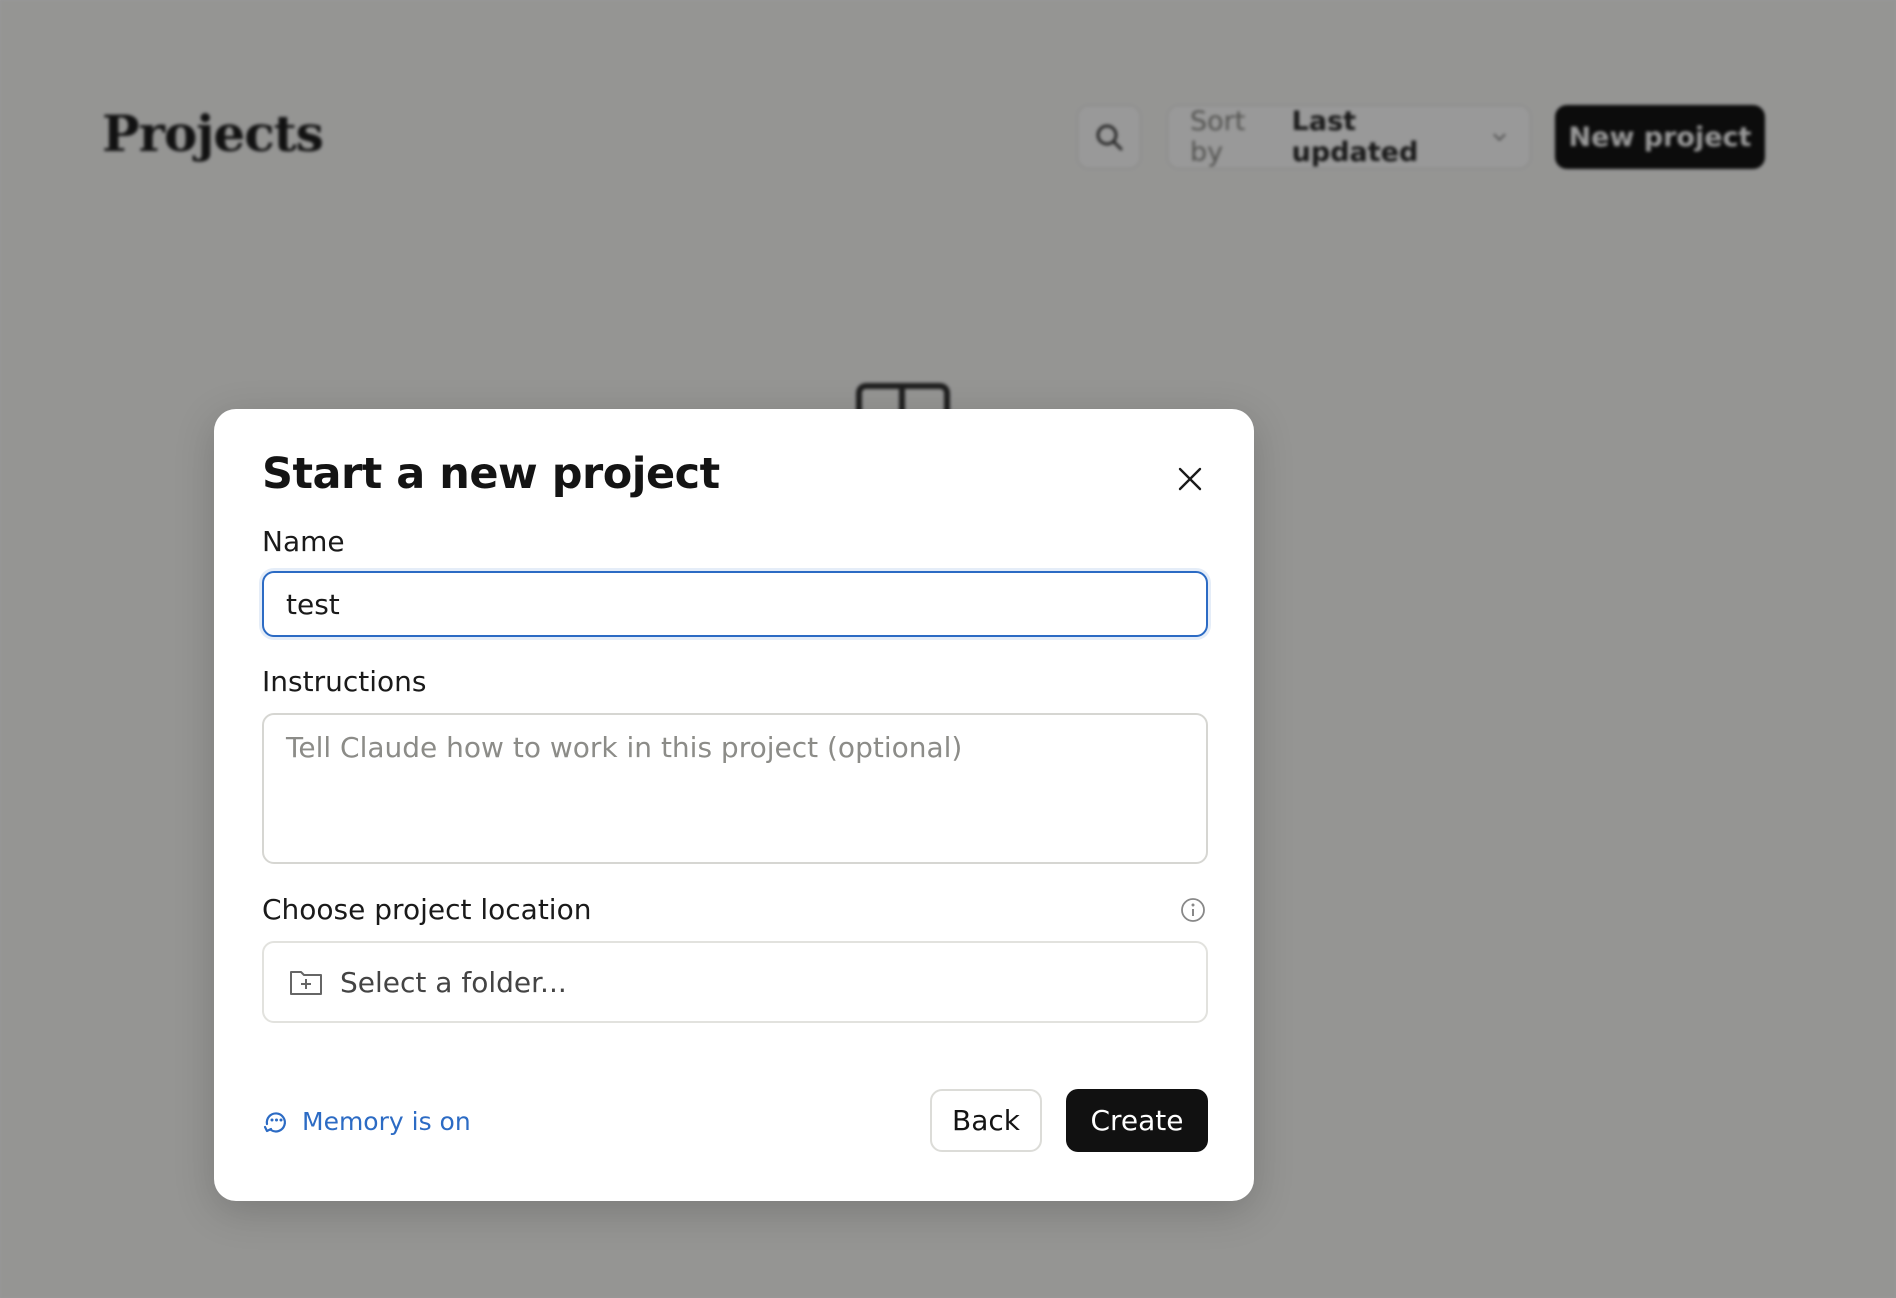 Image resolution: width=1896 pixels, height=1298 pixels. Describe the element at coordinates (303, 541) in the screenshot. I see `name-label: Name` at that location.